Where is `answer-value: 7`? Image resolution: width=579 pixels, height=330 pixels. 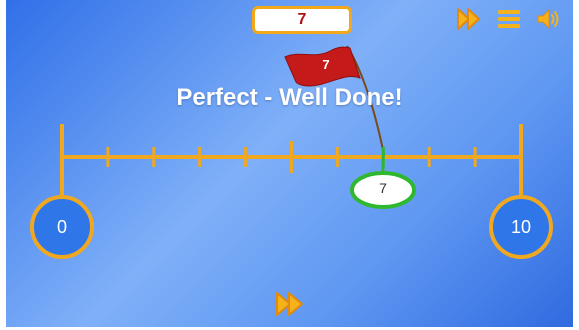
answer-value: 7 is located at coordinates (383, 188).